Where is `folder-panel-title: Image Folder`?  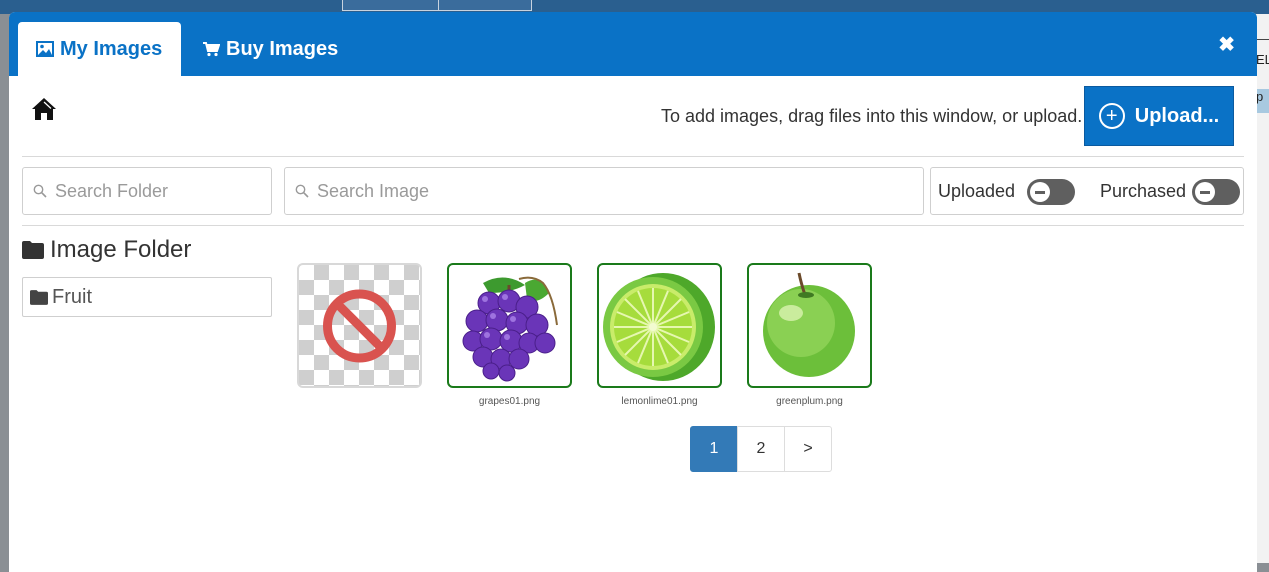
folder-panel-title: Image Folder is located at coordinates (106, 250).